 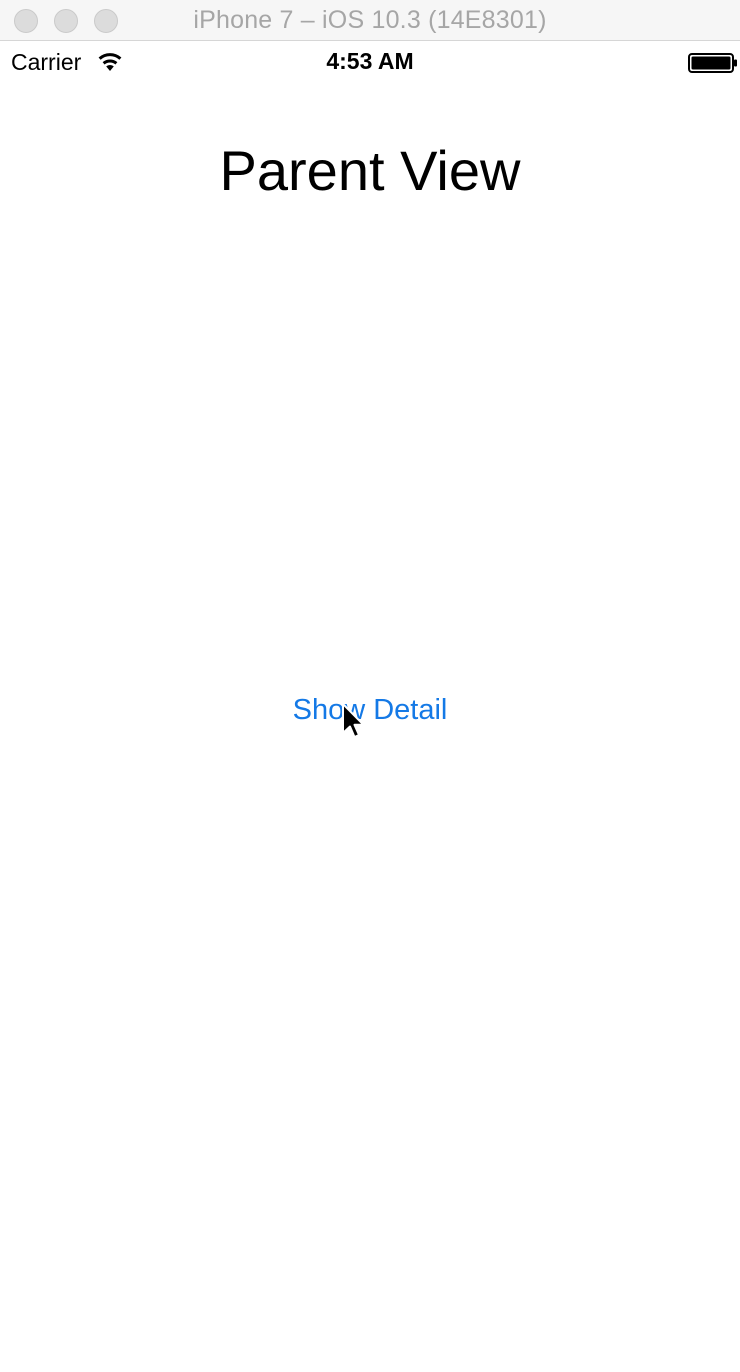 I want to click on window-titlebar: iPhone 7 – iOS 10.3 (14E8301), so click(x=370, y=20).